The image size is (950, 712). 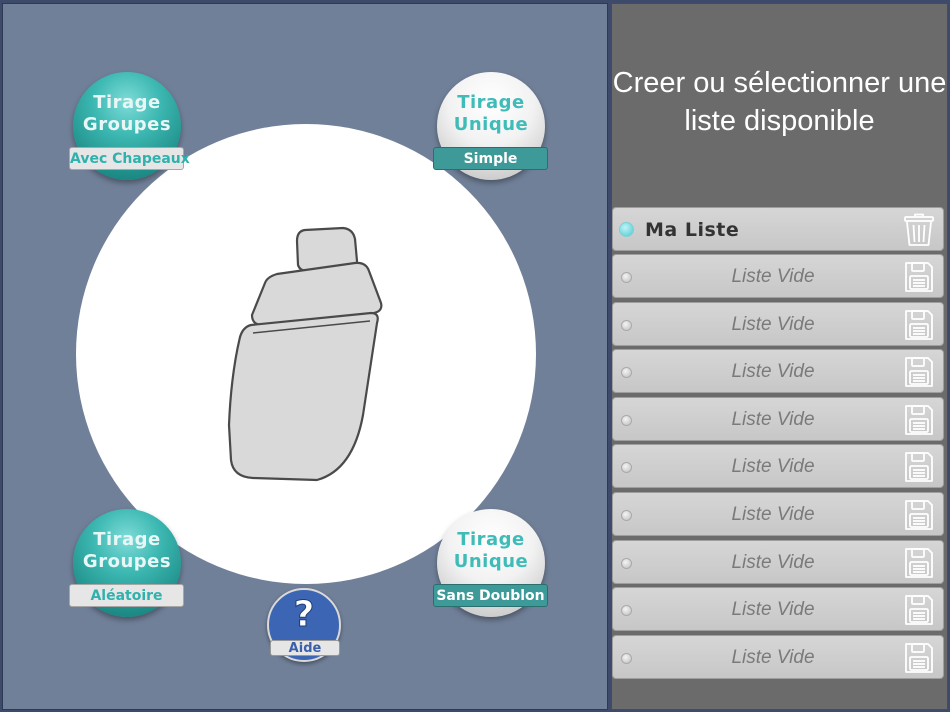 What do you see at coordinates (304, 615) in the screenshot?
I see `question-mark-icon: ?` at bounding box center [304, 615].